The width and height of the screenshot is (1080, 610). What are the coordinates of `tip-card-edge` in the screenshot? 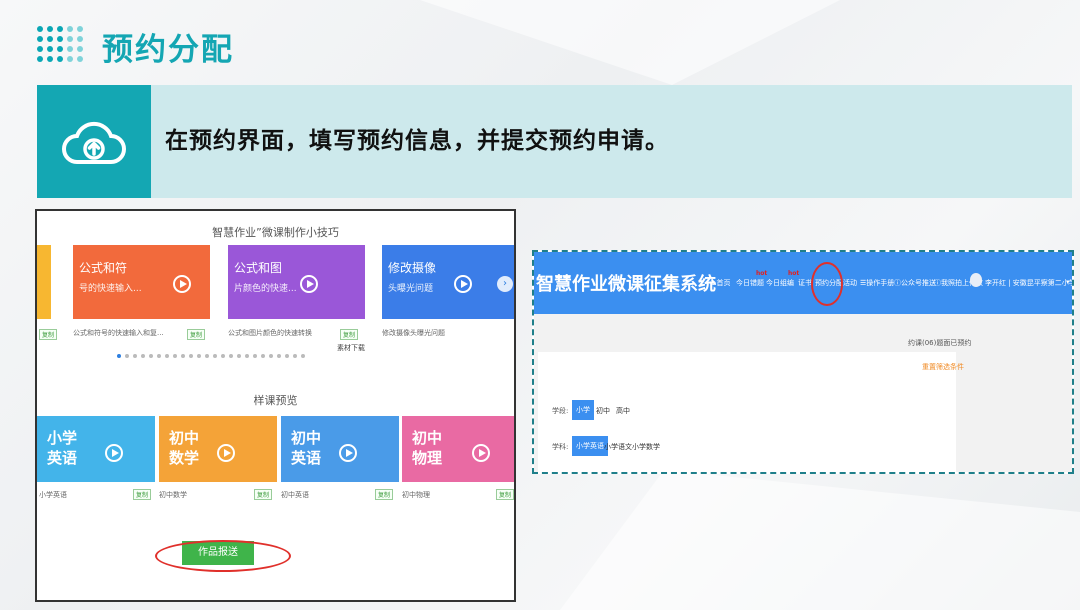 It's located at (44, 282).